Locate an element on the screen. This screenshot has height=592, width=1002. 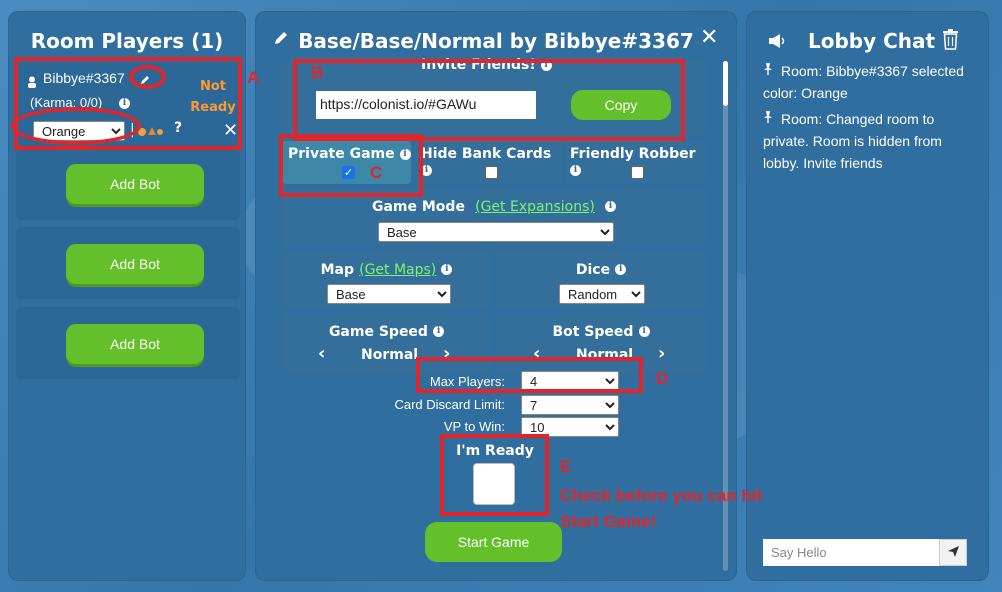
invite-url-field: https://colonist.io/#GAWu is located at coordinates (426, 105).